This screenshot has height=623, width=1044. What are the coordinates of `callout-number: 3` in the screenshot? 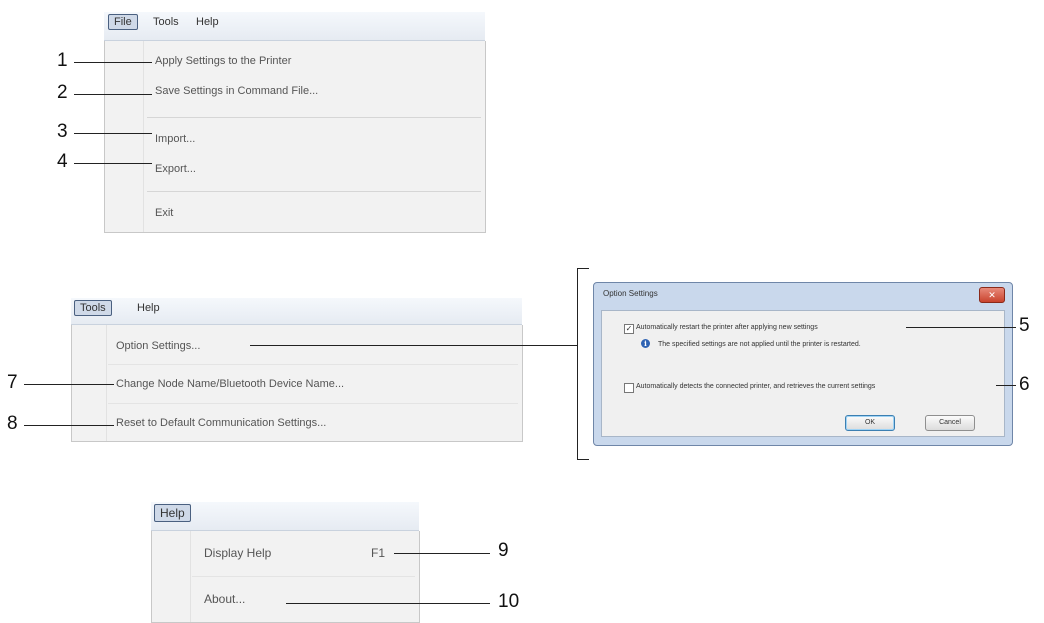 It's located at (62, 131).